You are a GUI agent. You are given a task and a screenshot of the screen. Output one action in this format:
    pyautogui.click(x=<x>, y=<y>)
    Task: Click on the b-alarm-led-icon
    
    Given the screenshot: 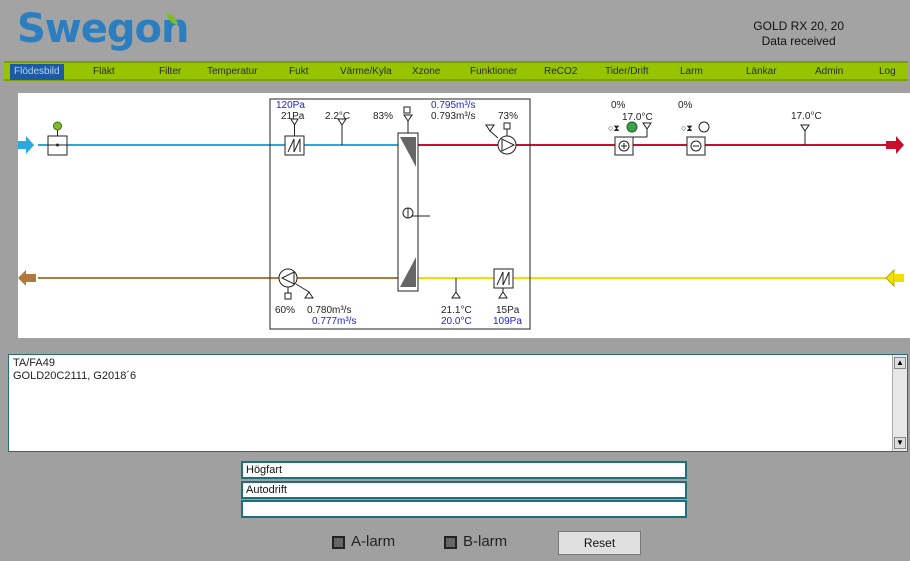 What is the action you would take?
    pyautogui.click(x=450, y=542)
    